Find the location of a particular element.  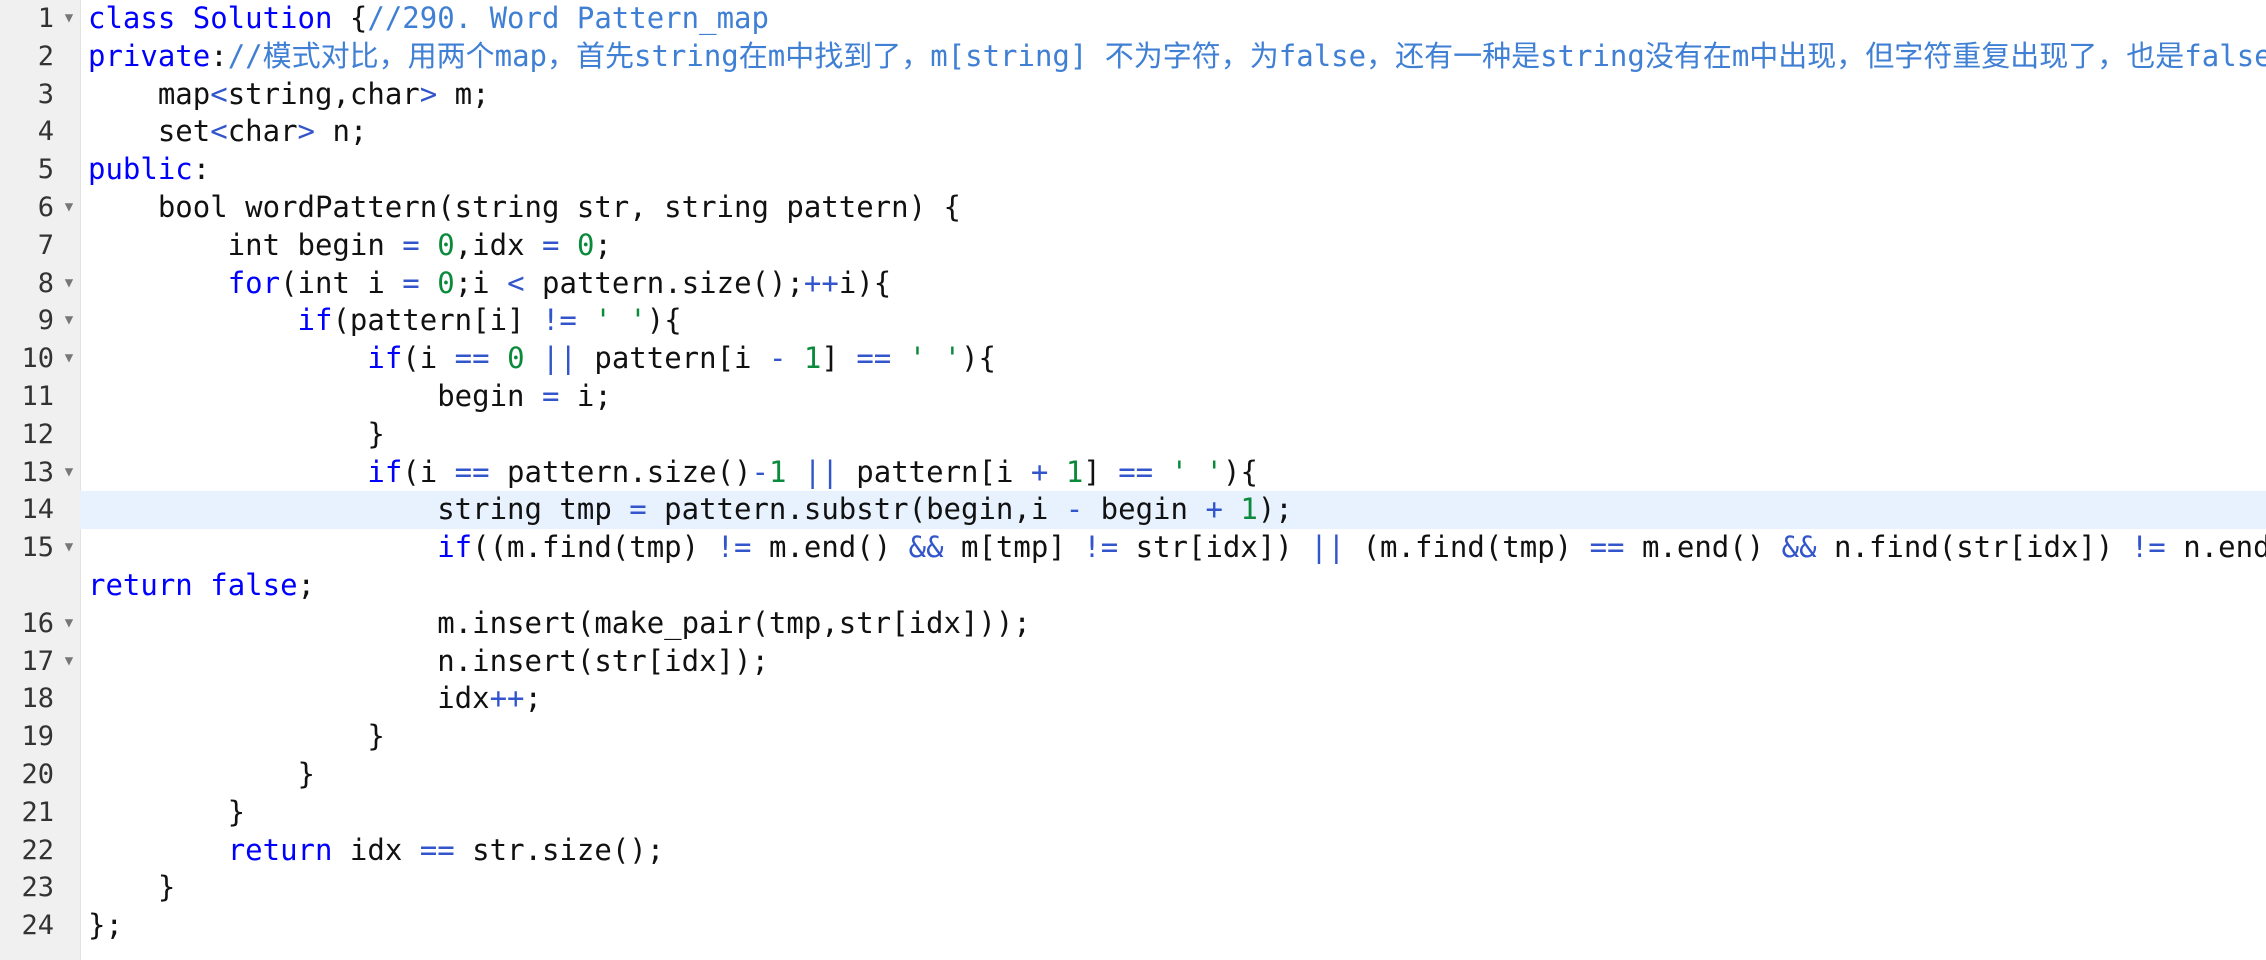

code-line: 23 } is located at coordinates (1143, 888).